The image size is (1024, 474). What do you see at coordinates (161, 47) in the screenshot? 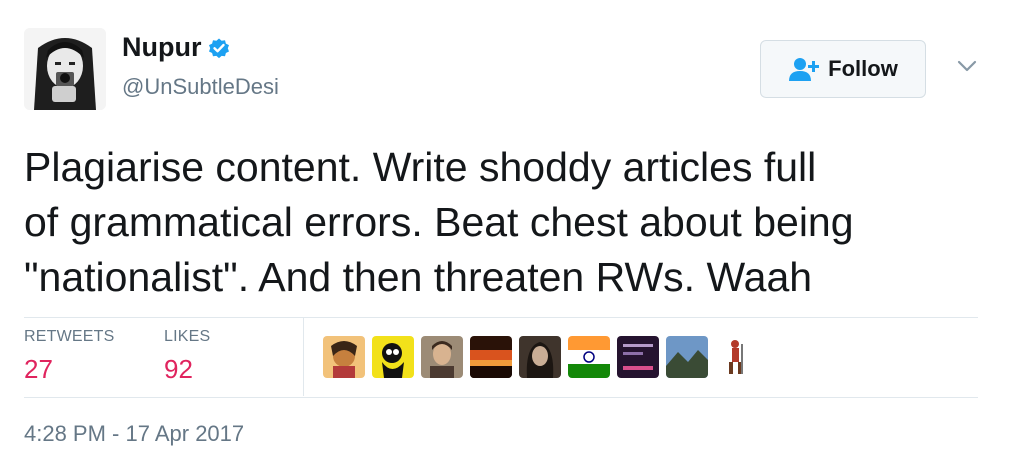
I see `display-name: Nupur` at bounding box center [161, 47].